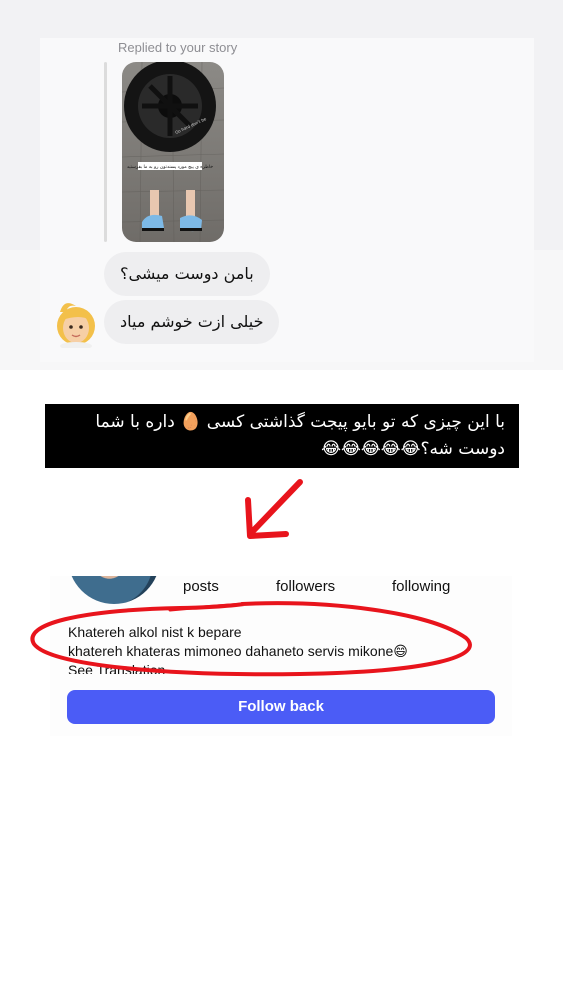 Image resolution: width=563 pixels, height=1000 pixels. I want to click on follow-back-button: Follow back, so click(281, 707).